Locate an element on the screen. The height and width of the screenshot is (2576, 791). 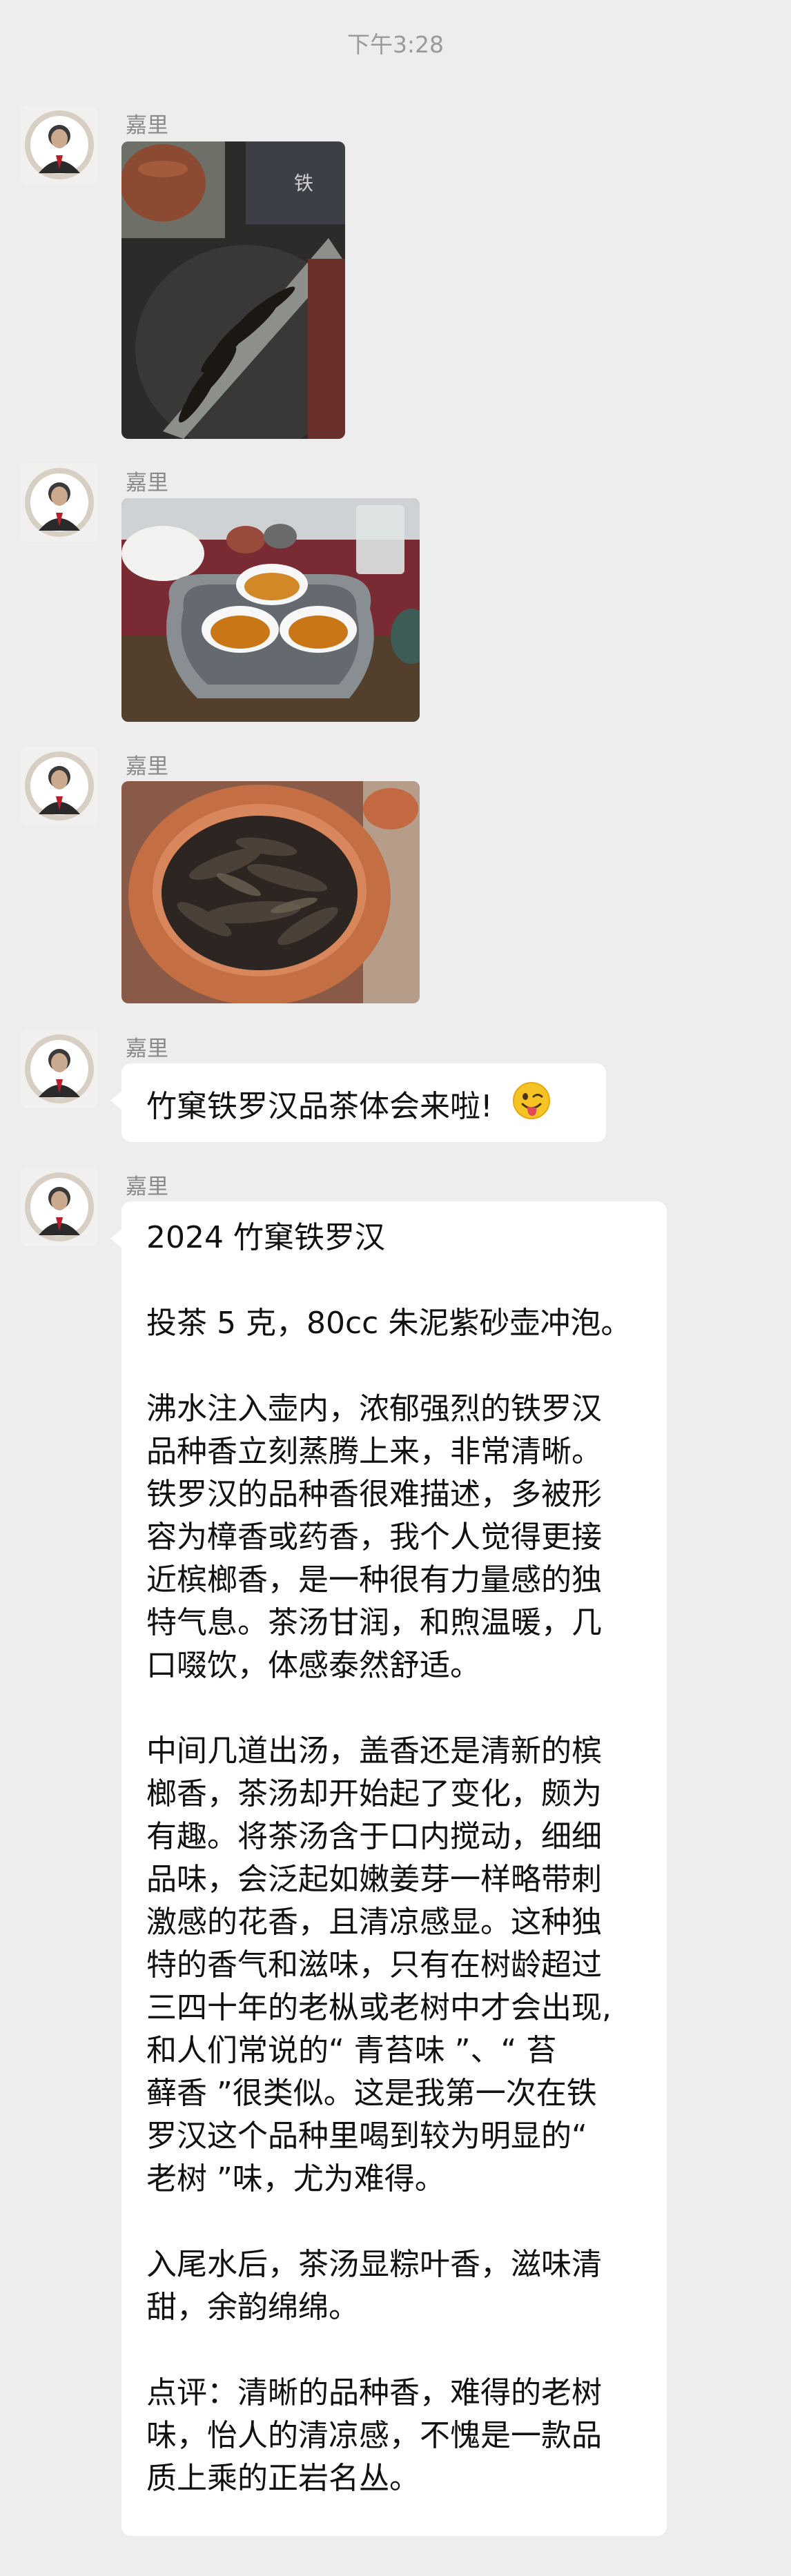
message-text: 竹窠铁罗汉品茶体会来啦! is located at coordinates (319, 1106).